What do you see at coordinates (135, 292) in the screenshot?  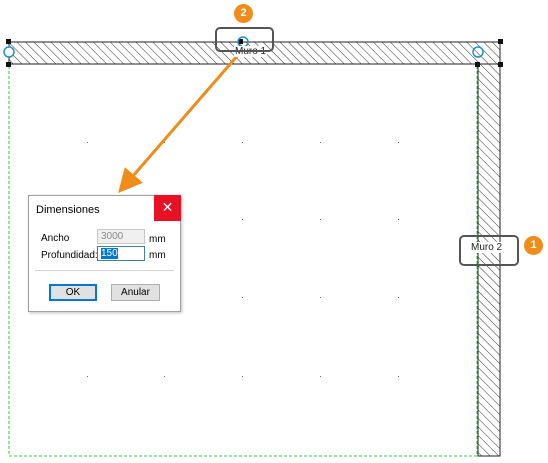 I see `cancel-button: Anular` at bounding box center [135, 292].